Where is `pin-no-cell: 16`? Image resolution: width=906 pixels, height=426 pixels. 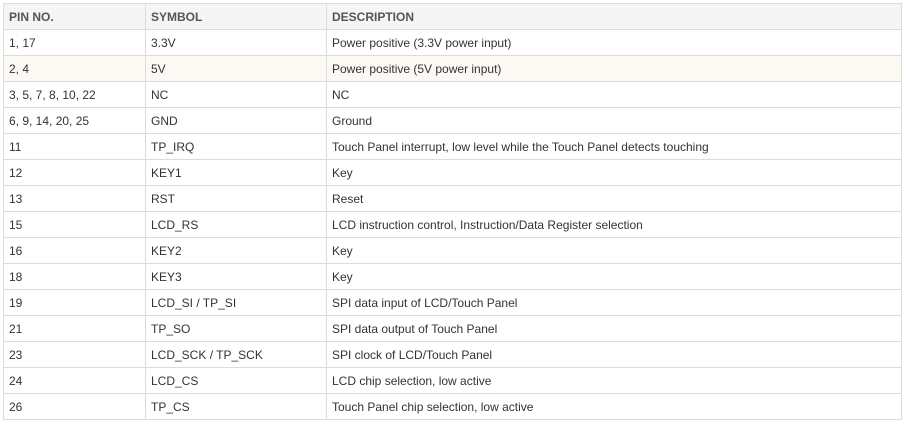 pin-no-cell: 16 is located at coordinates (74, 250).